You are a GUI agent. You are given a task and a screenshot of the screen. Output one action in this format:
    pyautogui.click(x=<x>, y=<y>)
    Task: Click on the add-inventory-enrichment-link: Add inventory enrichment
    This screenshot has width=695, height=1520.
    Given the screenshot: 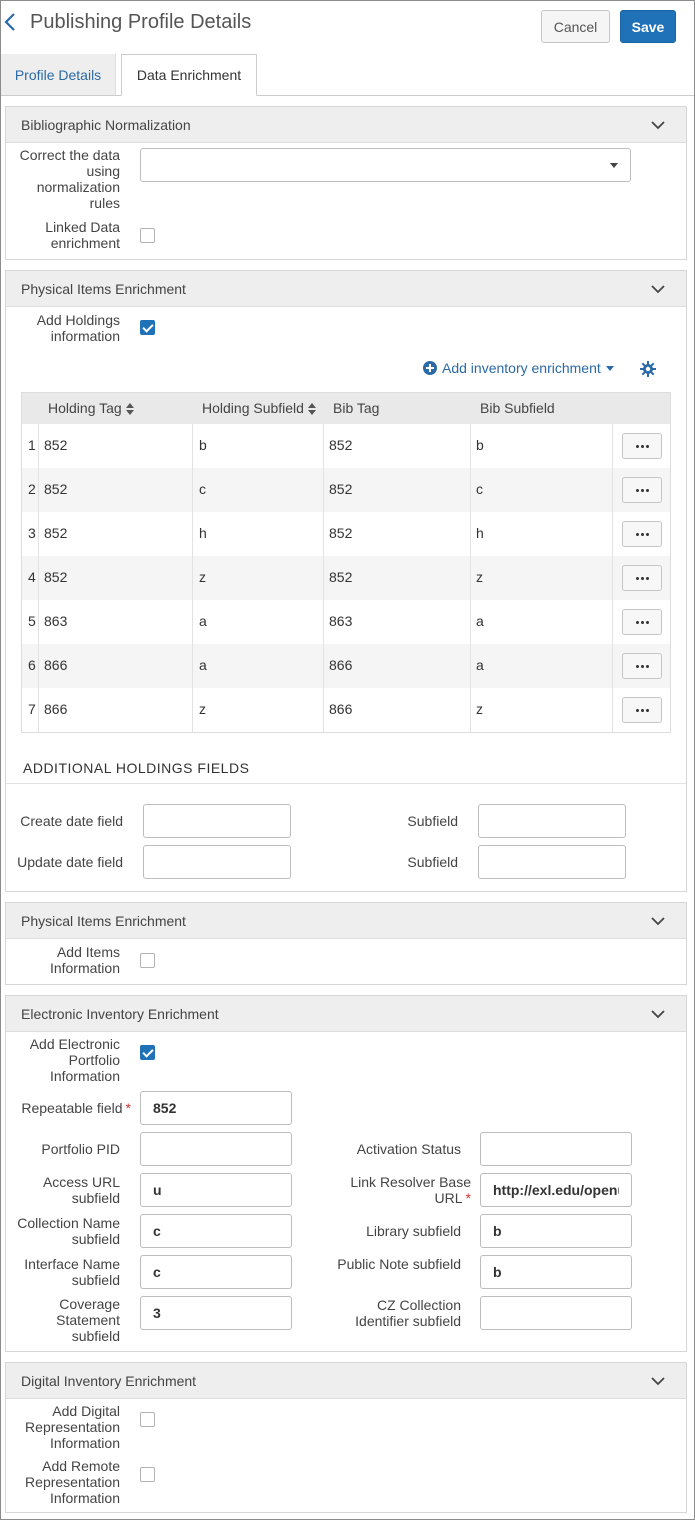 What is the action you would take?
    pyautogui.click(x=518, y=368)
    